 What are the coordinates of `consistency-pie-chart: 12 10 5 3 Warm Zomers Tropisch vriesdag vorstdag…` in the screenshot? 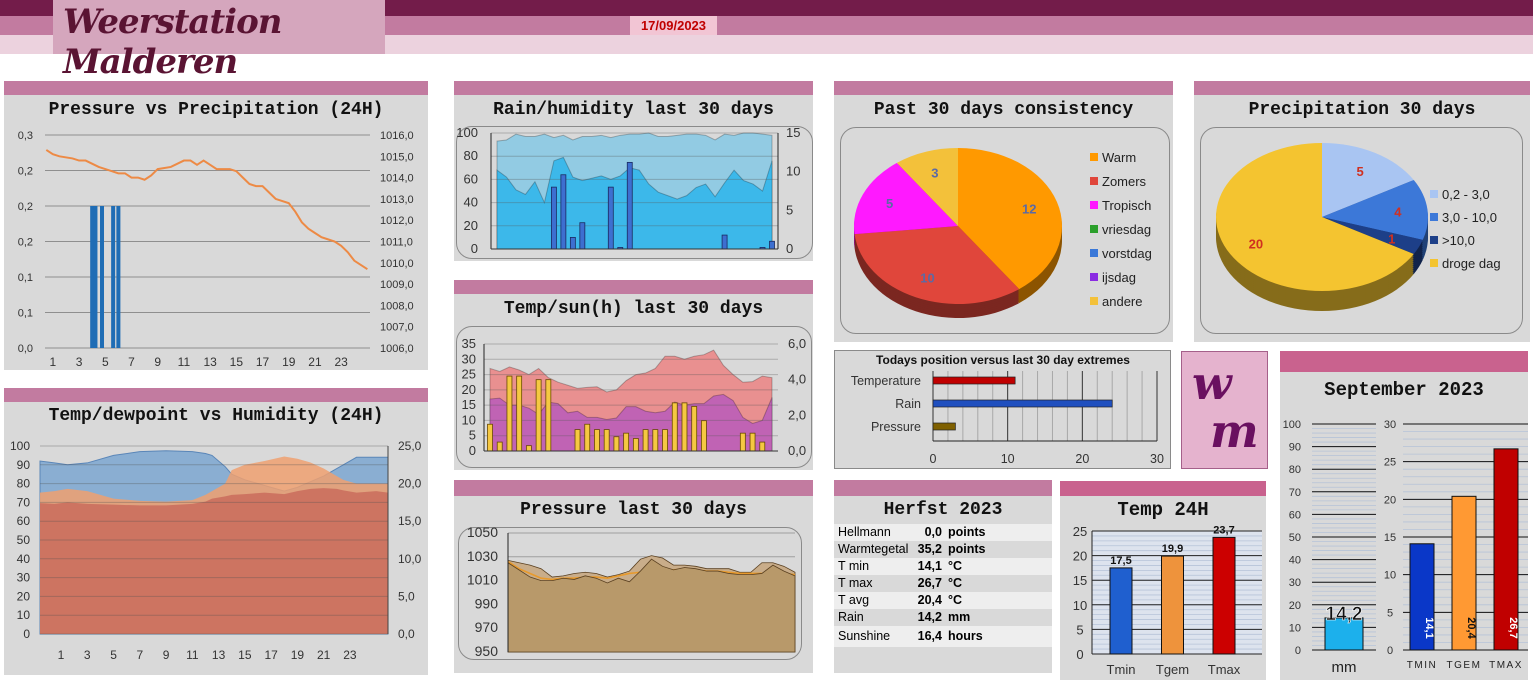 It's located at (1003, 233).